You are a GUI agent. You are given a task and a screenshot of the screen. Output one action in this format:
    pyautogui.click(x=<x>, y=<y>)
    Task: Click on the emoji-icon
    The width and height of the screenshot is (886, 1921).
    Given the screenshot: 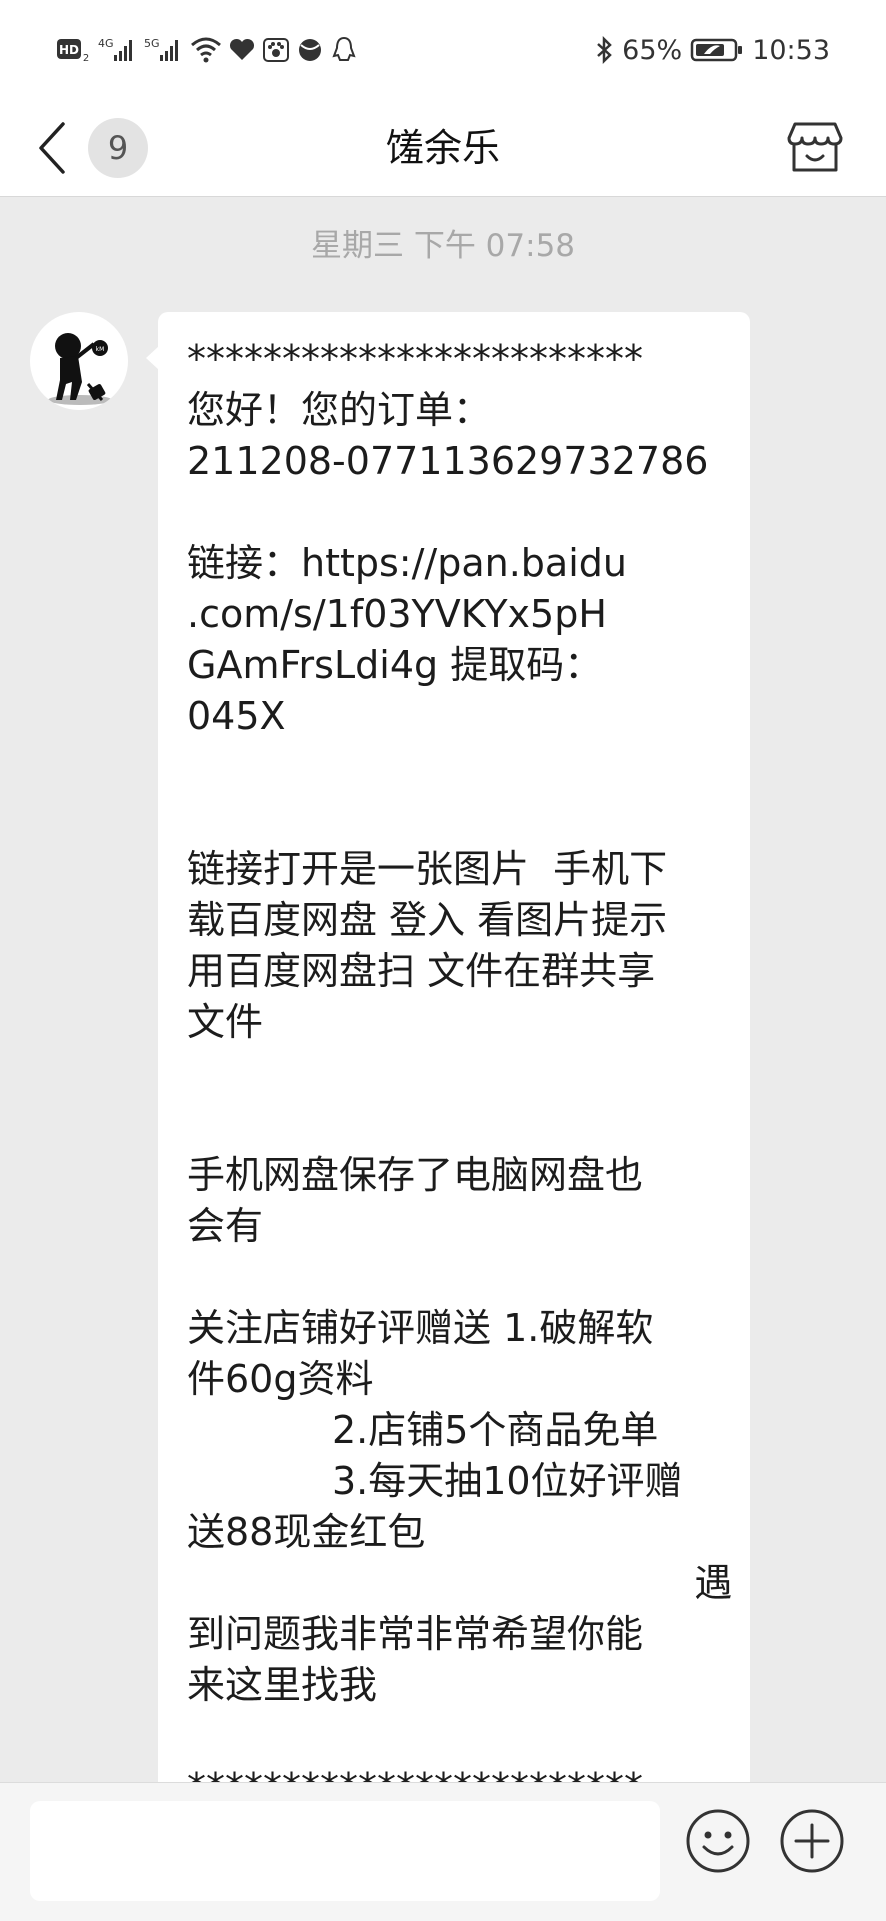 What is the action you would take?
    pyautogui.click(x=718, y=1841)
    